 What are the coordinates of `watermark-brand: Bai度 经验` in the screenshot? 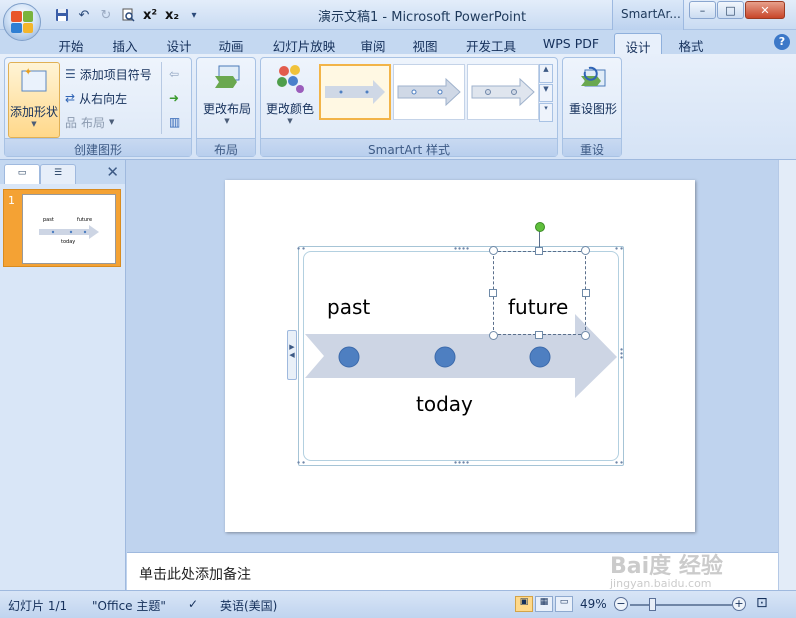 It's located at (666, 566).